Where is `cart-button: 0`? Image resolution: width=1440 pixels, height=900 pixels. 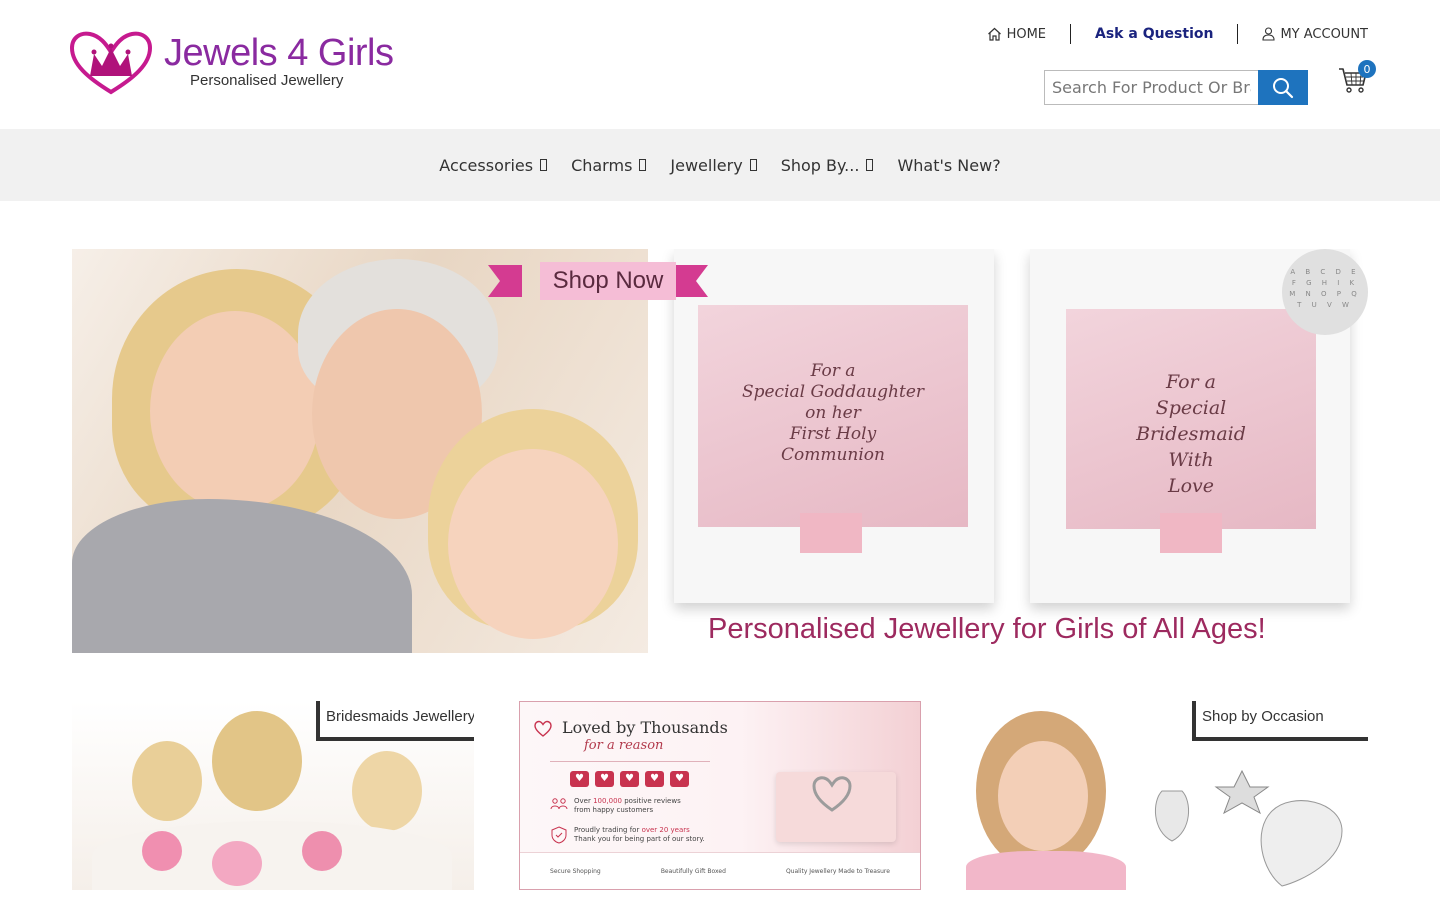 cart-button: 0 is located at coordinates (1357, 79).